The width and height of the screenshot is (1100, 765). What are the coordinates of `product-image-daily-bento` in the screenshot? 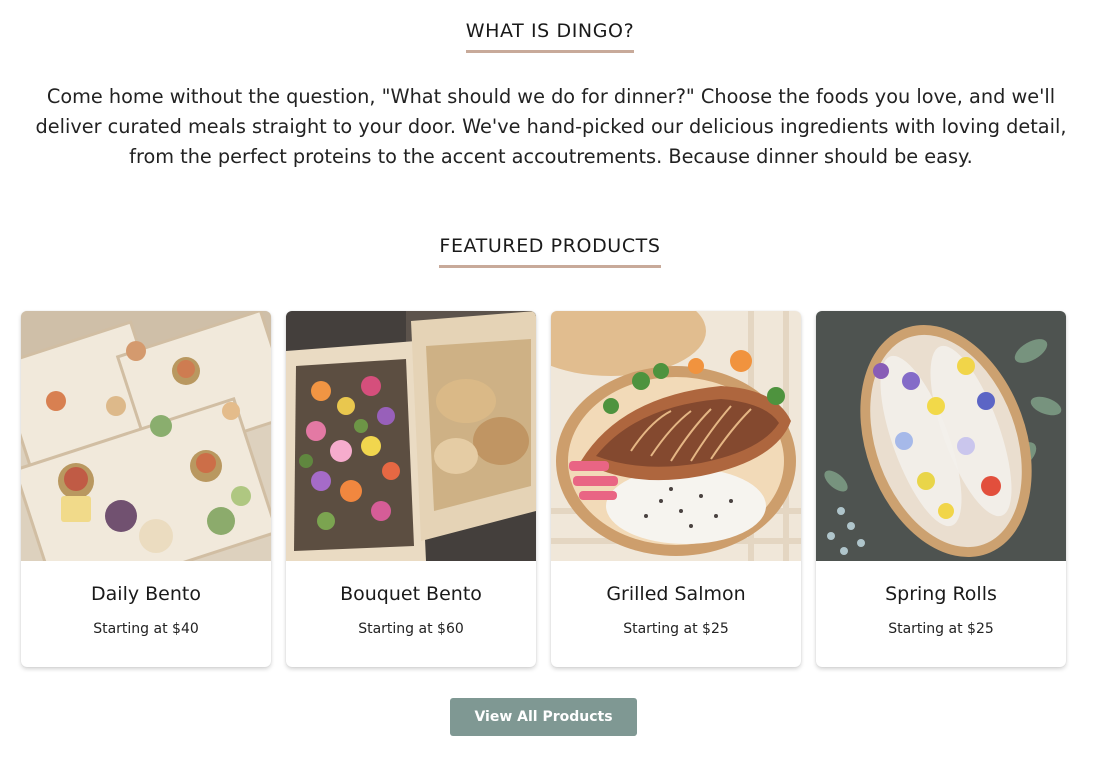 It's located at (146, 436).